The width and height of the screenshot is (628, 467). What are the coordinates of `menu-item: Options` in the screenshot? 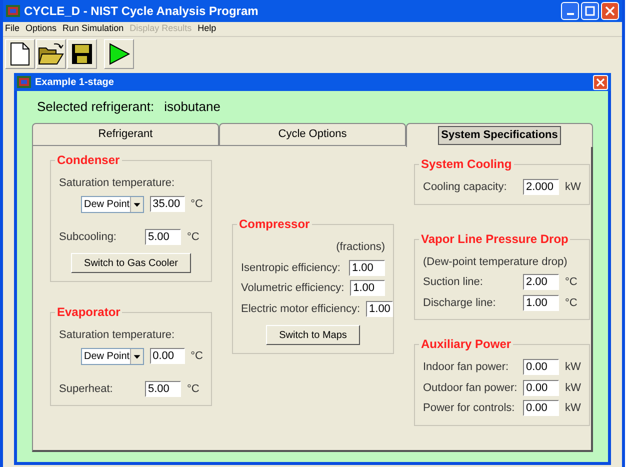 It's located at (41, 29).